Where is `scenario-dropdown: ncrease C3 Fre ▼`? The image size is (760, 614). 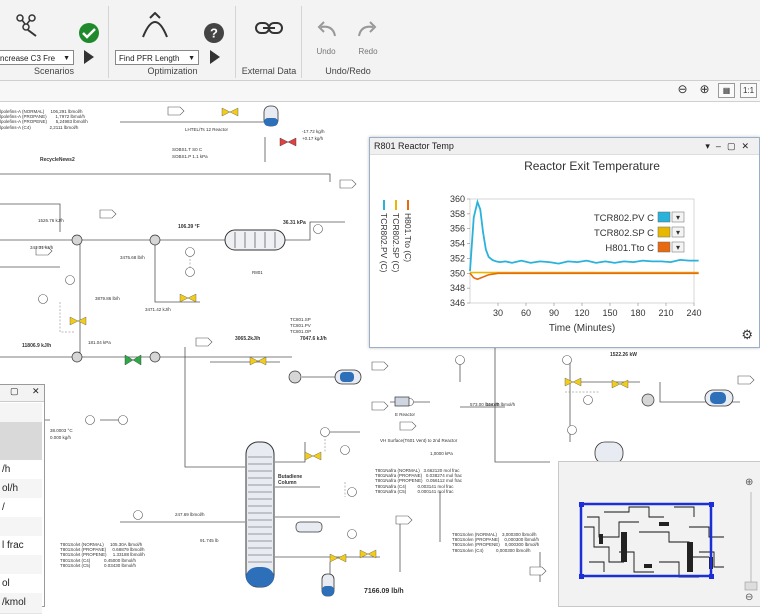
scenario-dropdown: ncrease C3 Fre ▼ is located at coordinates (37, 57).